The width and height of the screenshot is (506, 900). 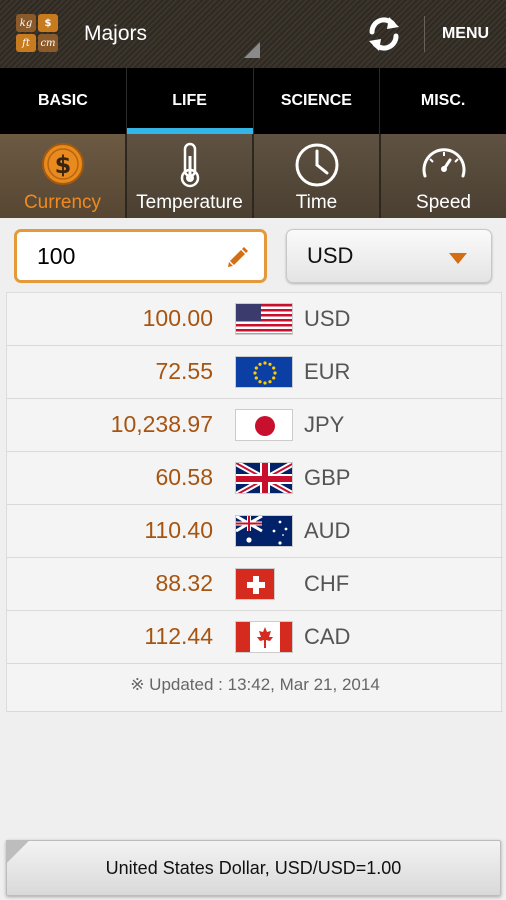 I want to click on rate-row: 100.00 USD, so click(x=255, y=319).